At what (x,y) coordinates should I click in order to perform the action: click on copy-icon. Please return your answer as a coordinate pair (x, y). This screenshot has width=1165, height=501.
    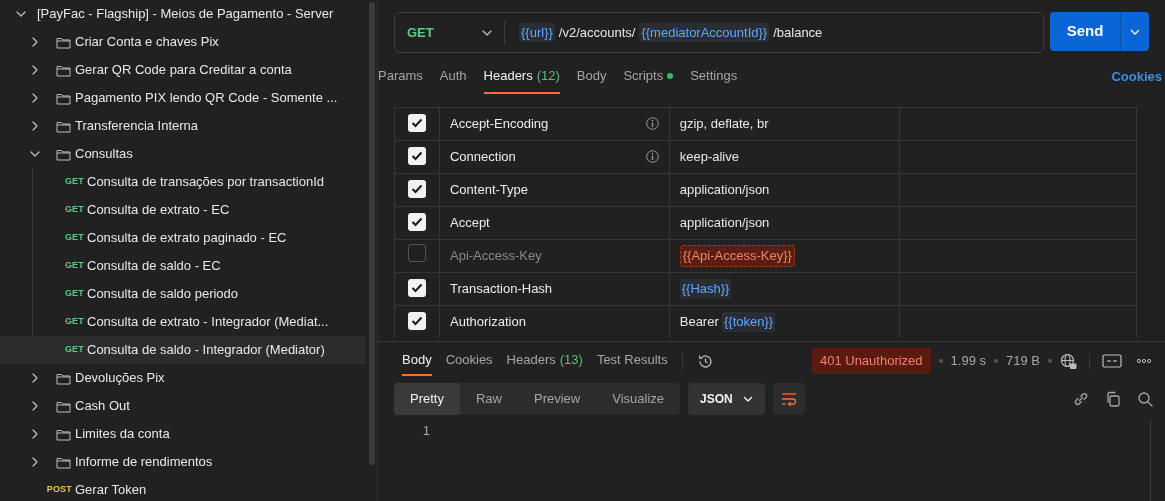
    Looking at the image, I should click on (1113, 399).